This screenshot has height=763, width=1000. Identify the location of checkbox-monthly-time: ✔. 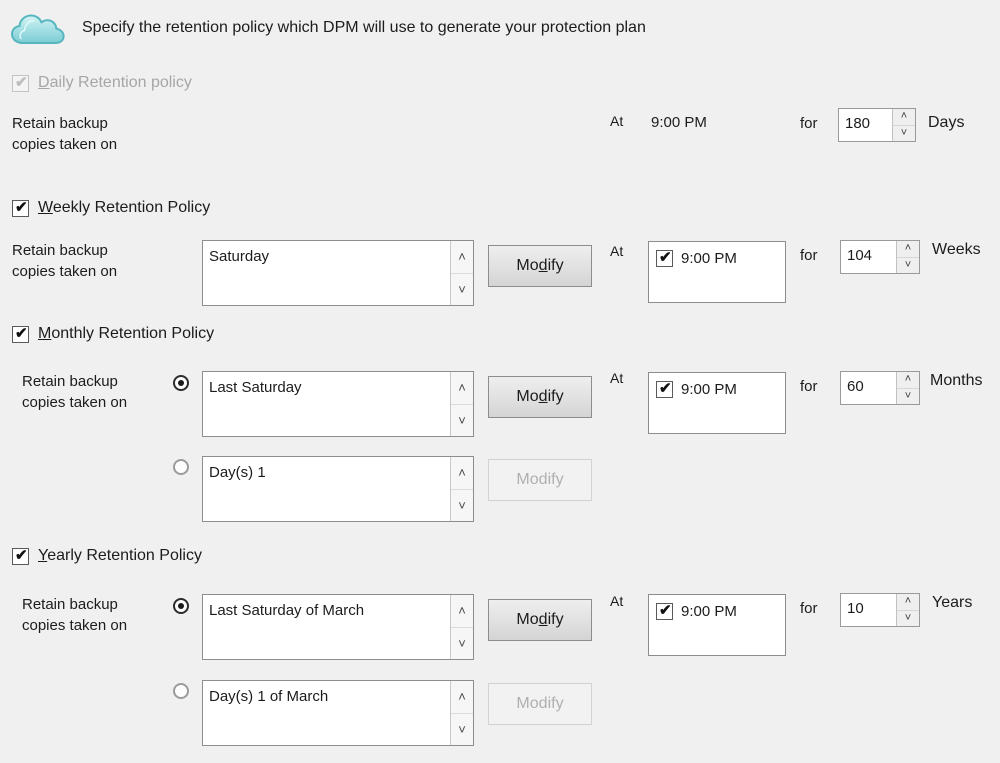
(664, 389).